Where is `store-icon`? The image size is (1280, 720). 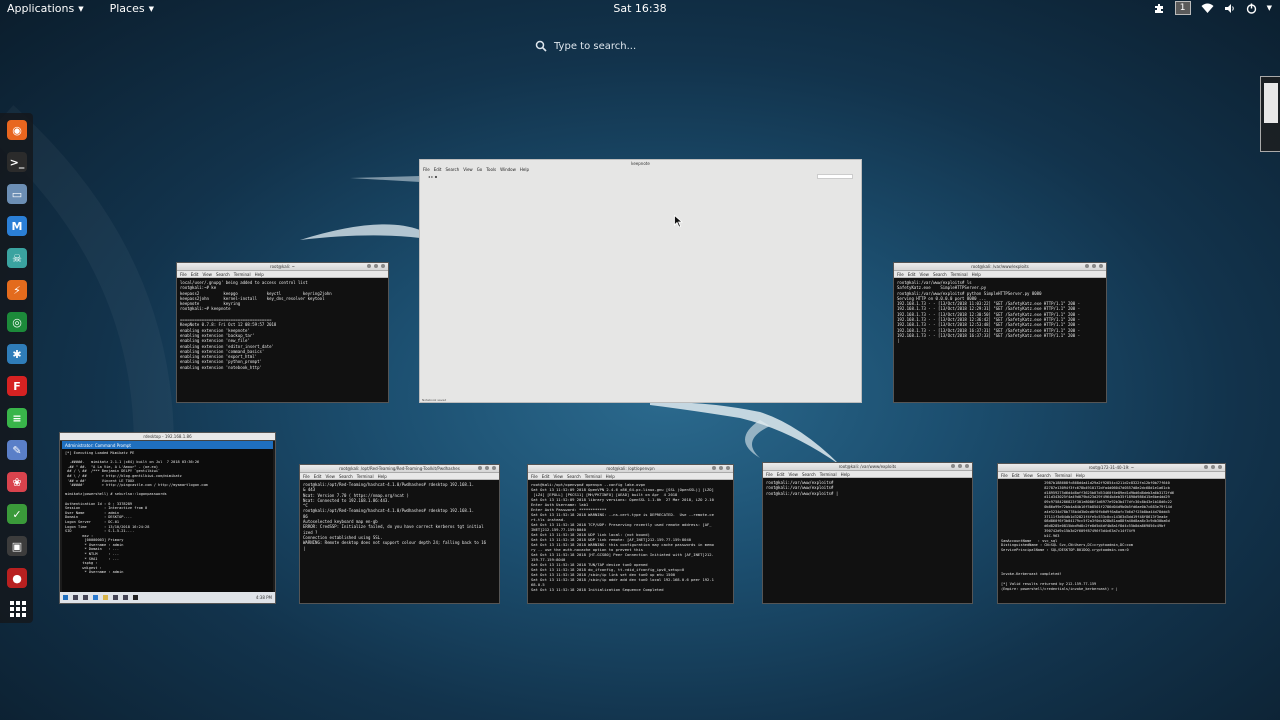
store-icon is located at coordinates (115, 597).